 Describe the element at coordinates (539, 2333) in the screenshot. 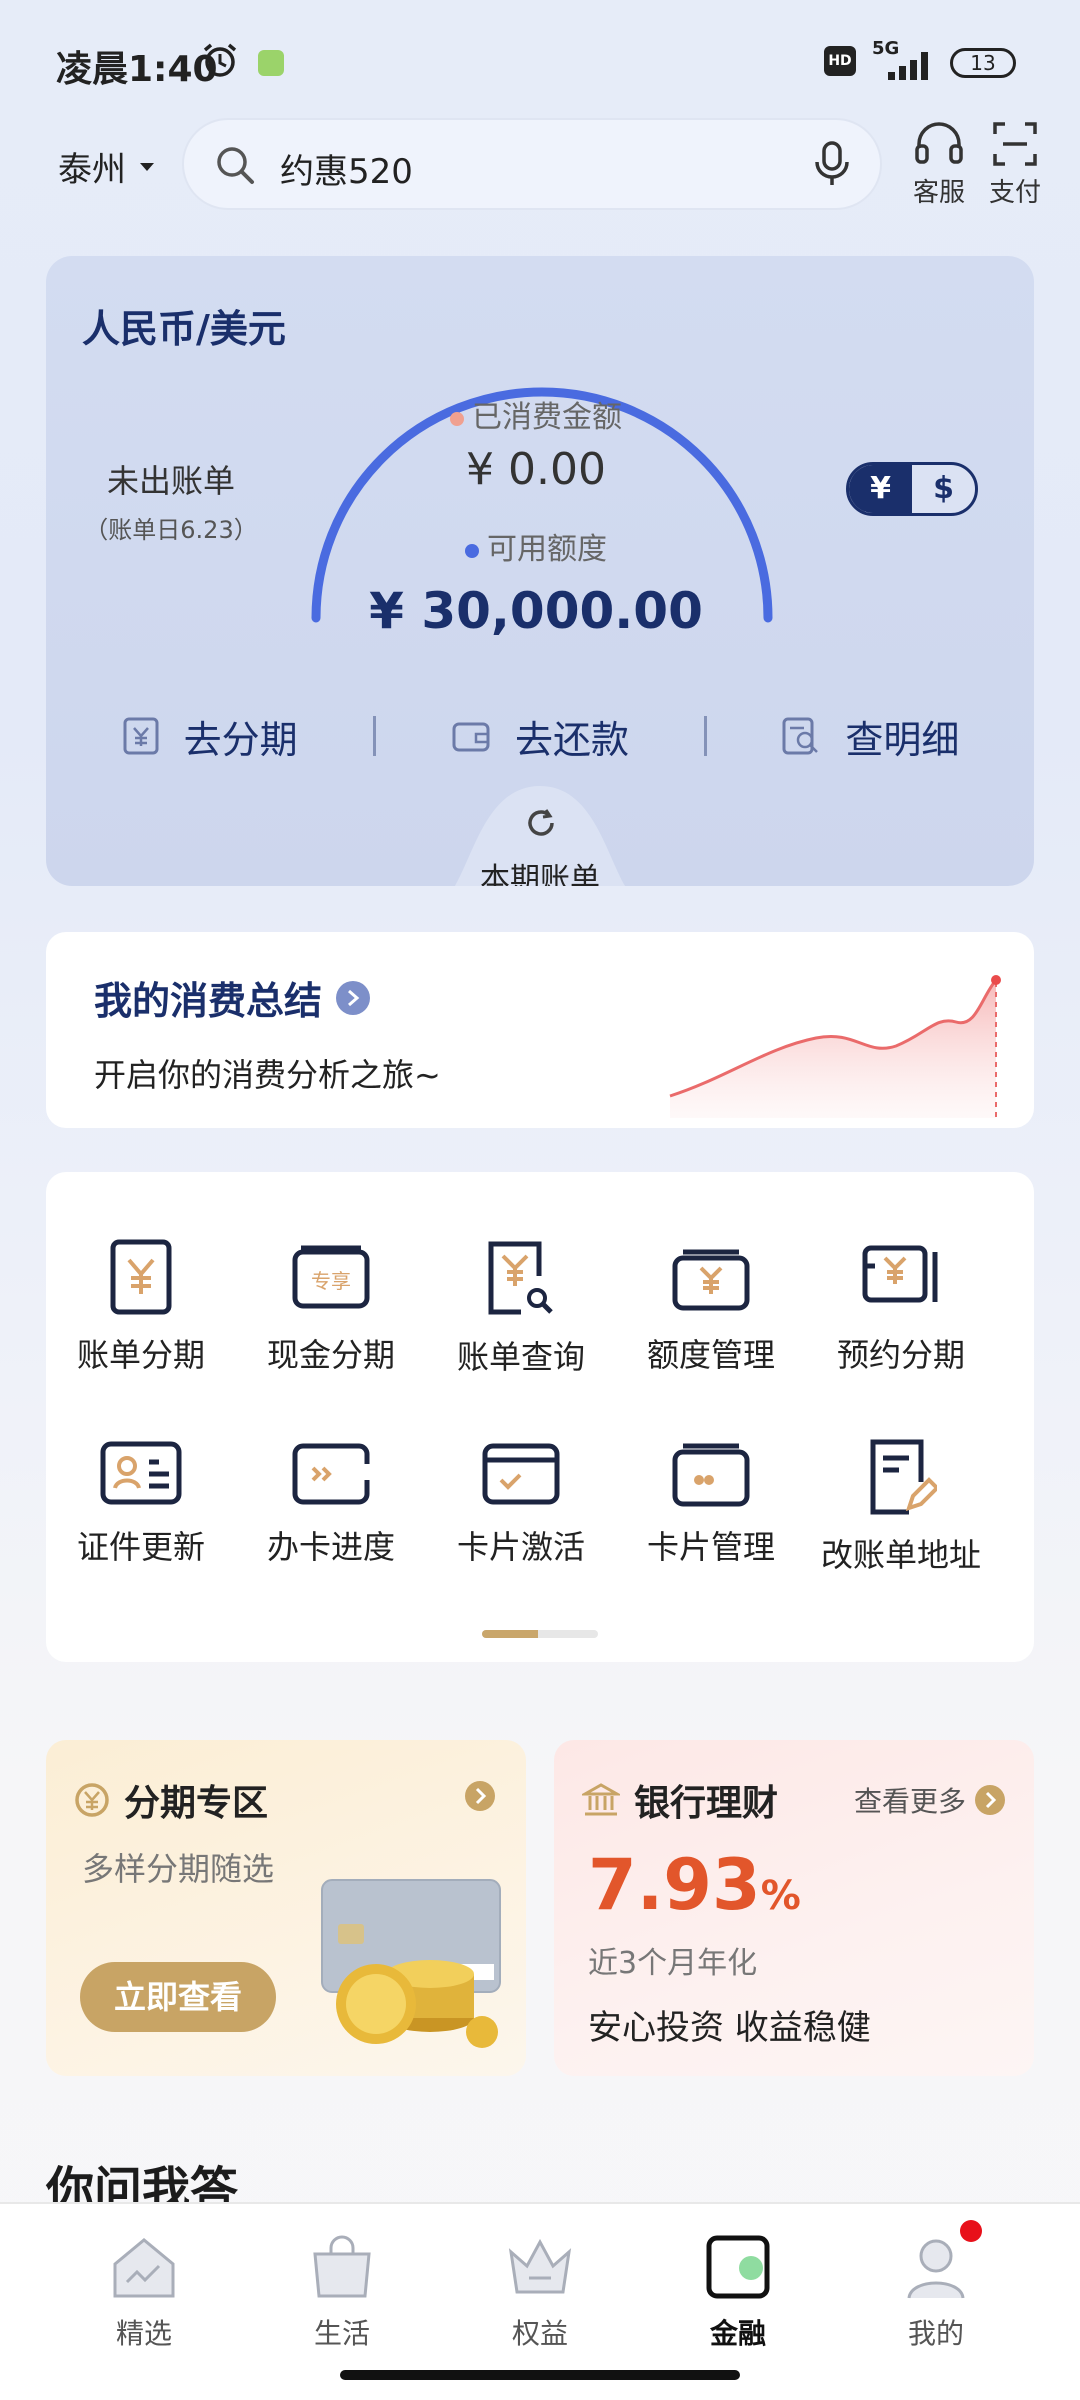

I see `tab-label: 权益` at that location.